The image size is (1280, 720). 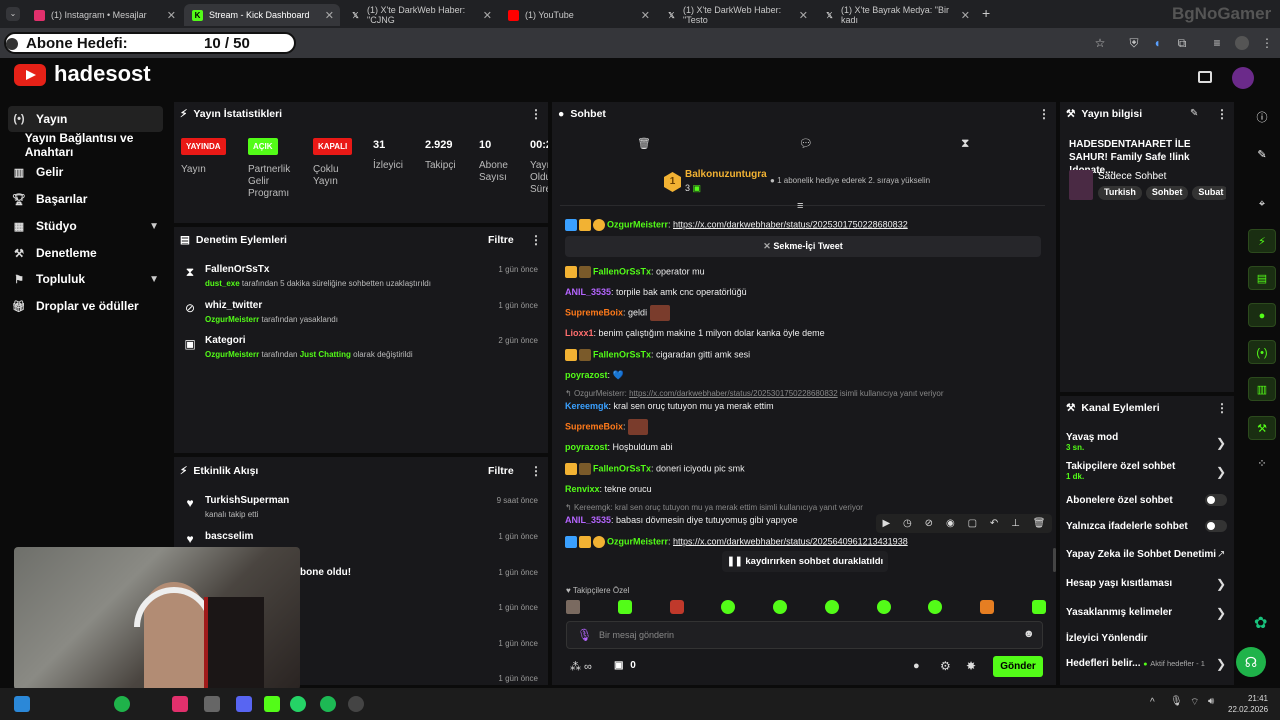 I want to click on tab-x-darkweb-1: 𝕏 (1) X'te DarkWeb Haber: "CJNG ✕, so click(x=420, y=15).